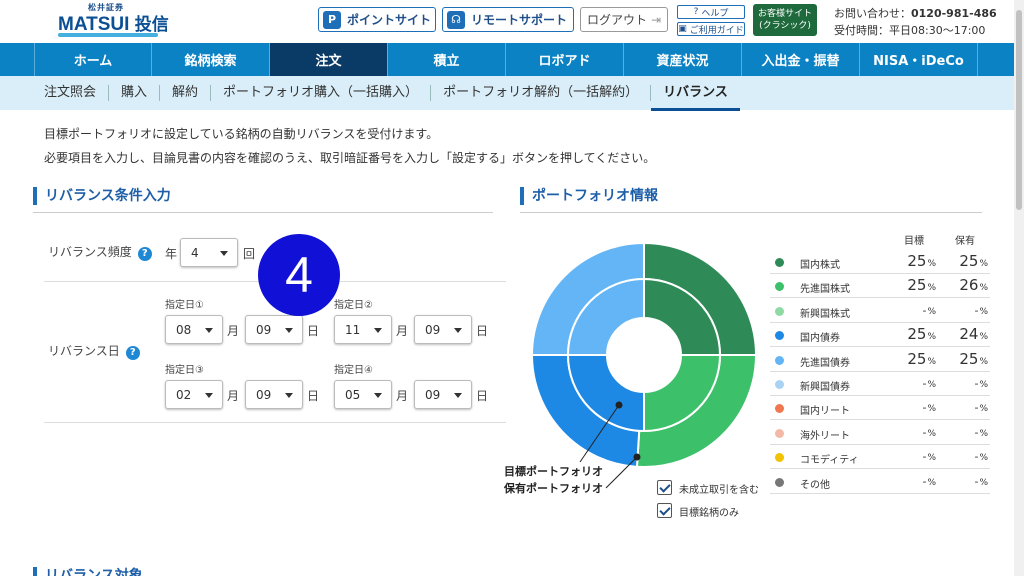  What do you see at coordinates (353, 329) in the screenshot?
I see `date2-month-value: 11` at bounding box center [353, 329].